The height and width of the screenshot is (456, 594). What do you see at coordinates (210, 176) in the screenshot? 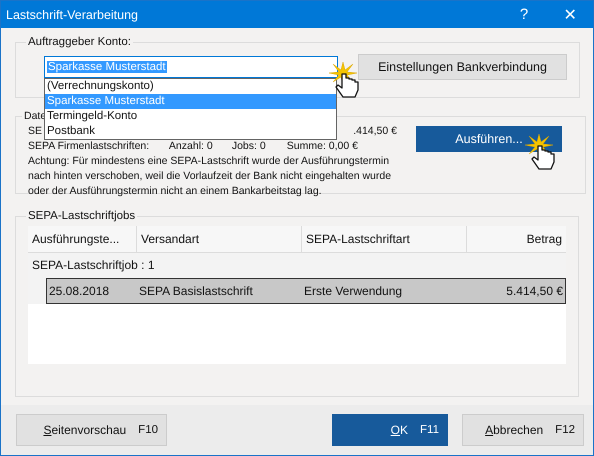
I see `warning-text: Achtung: Für mindestens eine SEPA-Lastschrift wurde der Ausführungstermin nach hinten verschoben, weil die Vorlaufzeit der Bank nicht eingehalten wurde oder der Ausführungstermin nicht an einem Bankarbeitstag lag.` at bounding box center [210, 176].